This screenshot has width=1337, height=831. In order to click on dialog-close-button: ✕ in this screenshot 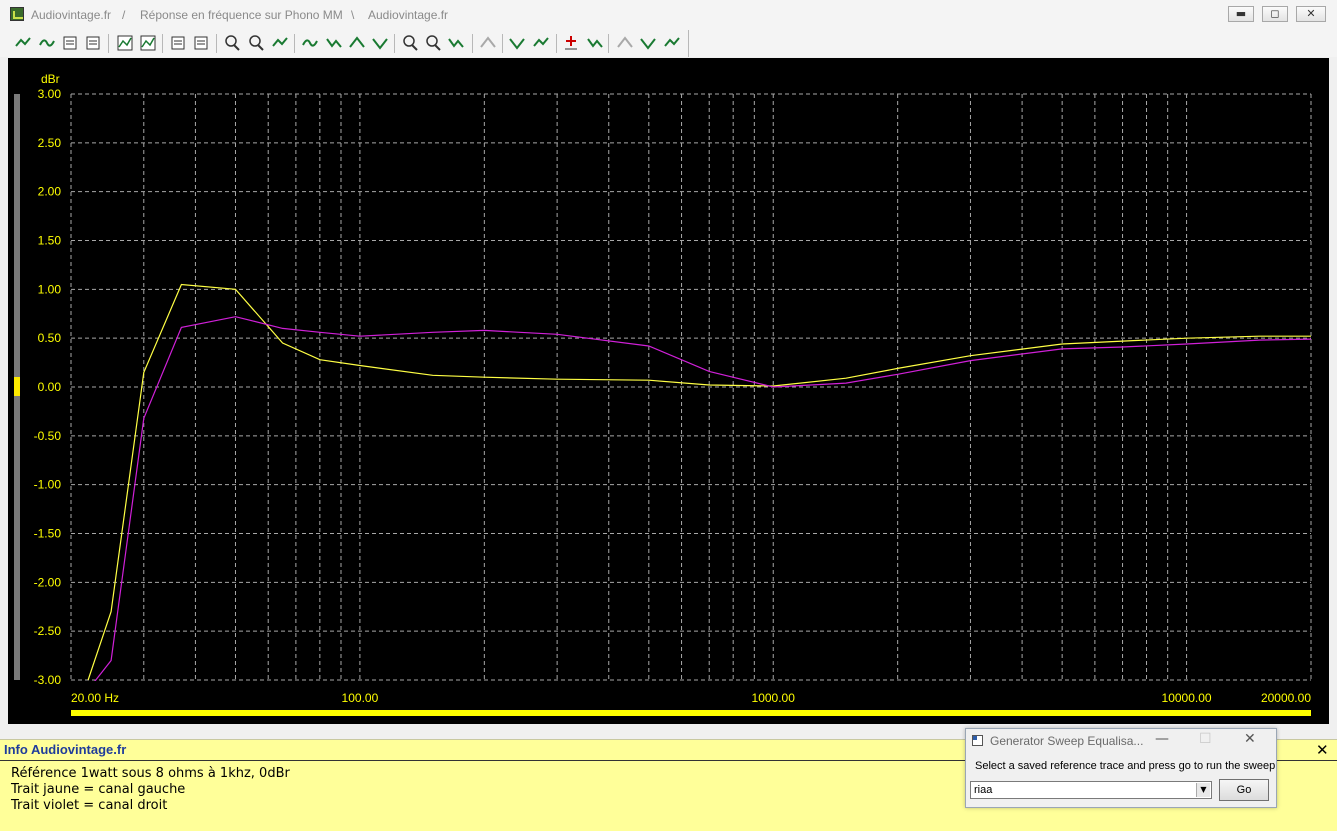, I will do `click(1250, 739)`.